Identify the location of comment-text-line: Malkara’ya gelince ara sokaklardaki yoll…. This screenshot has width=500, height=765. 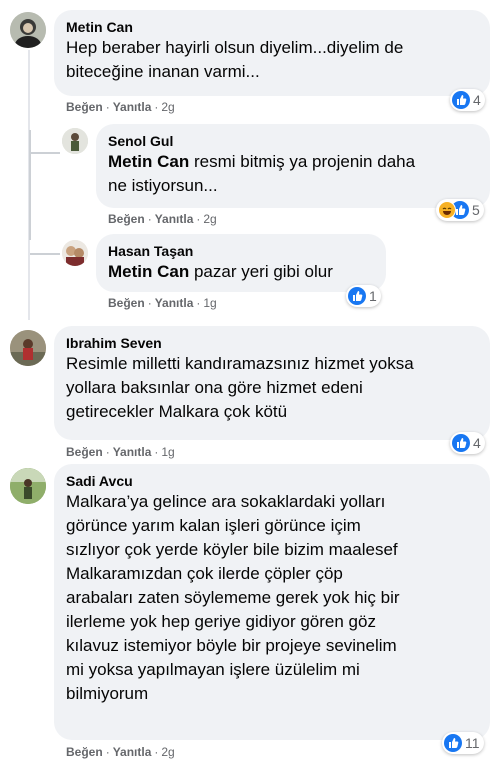
(226, 501).